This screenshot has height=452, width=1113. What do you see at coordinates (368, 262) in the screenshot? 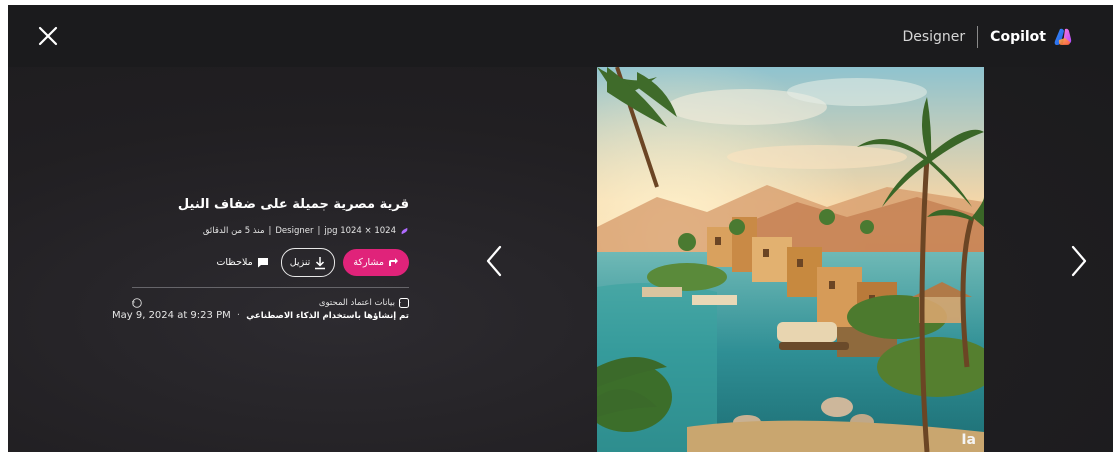
I see `share-label: مشاركة` at bounding box center [368, 262].